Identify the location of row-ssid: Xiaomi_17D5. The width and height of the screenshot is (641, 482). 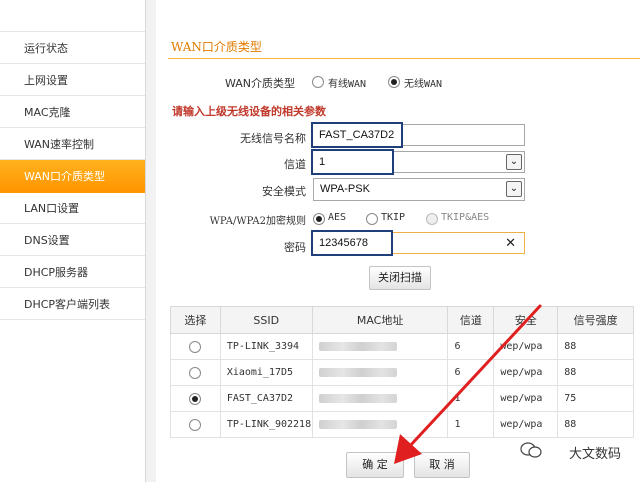
(266, 372).